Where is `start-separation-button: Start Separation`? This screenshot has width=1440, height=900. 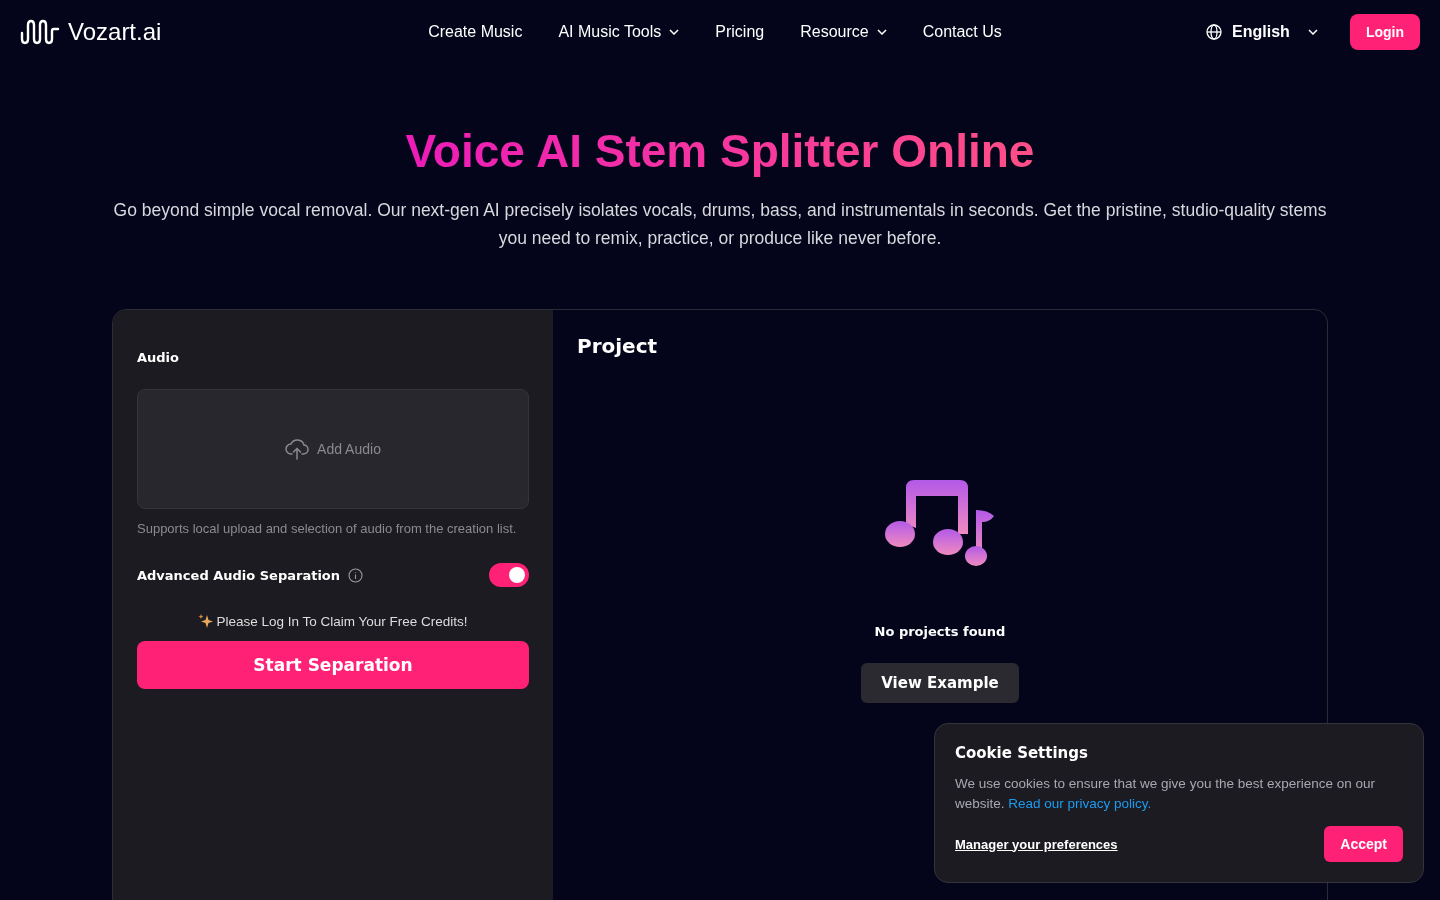
start-separation-button: Start Separation is located at coordinates (333, 665).